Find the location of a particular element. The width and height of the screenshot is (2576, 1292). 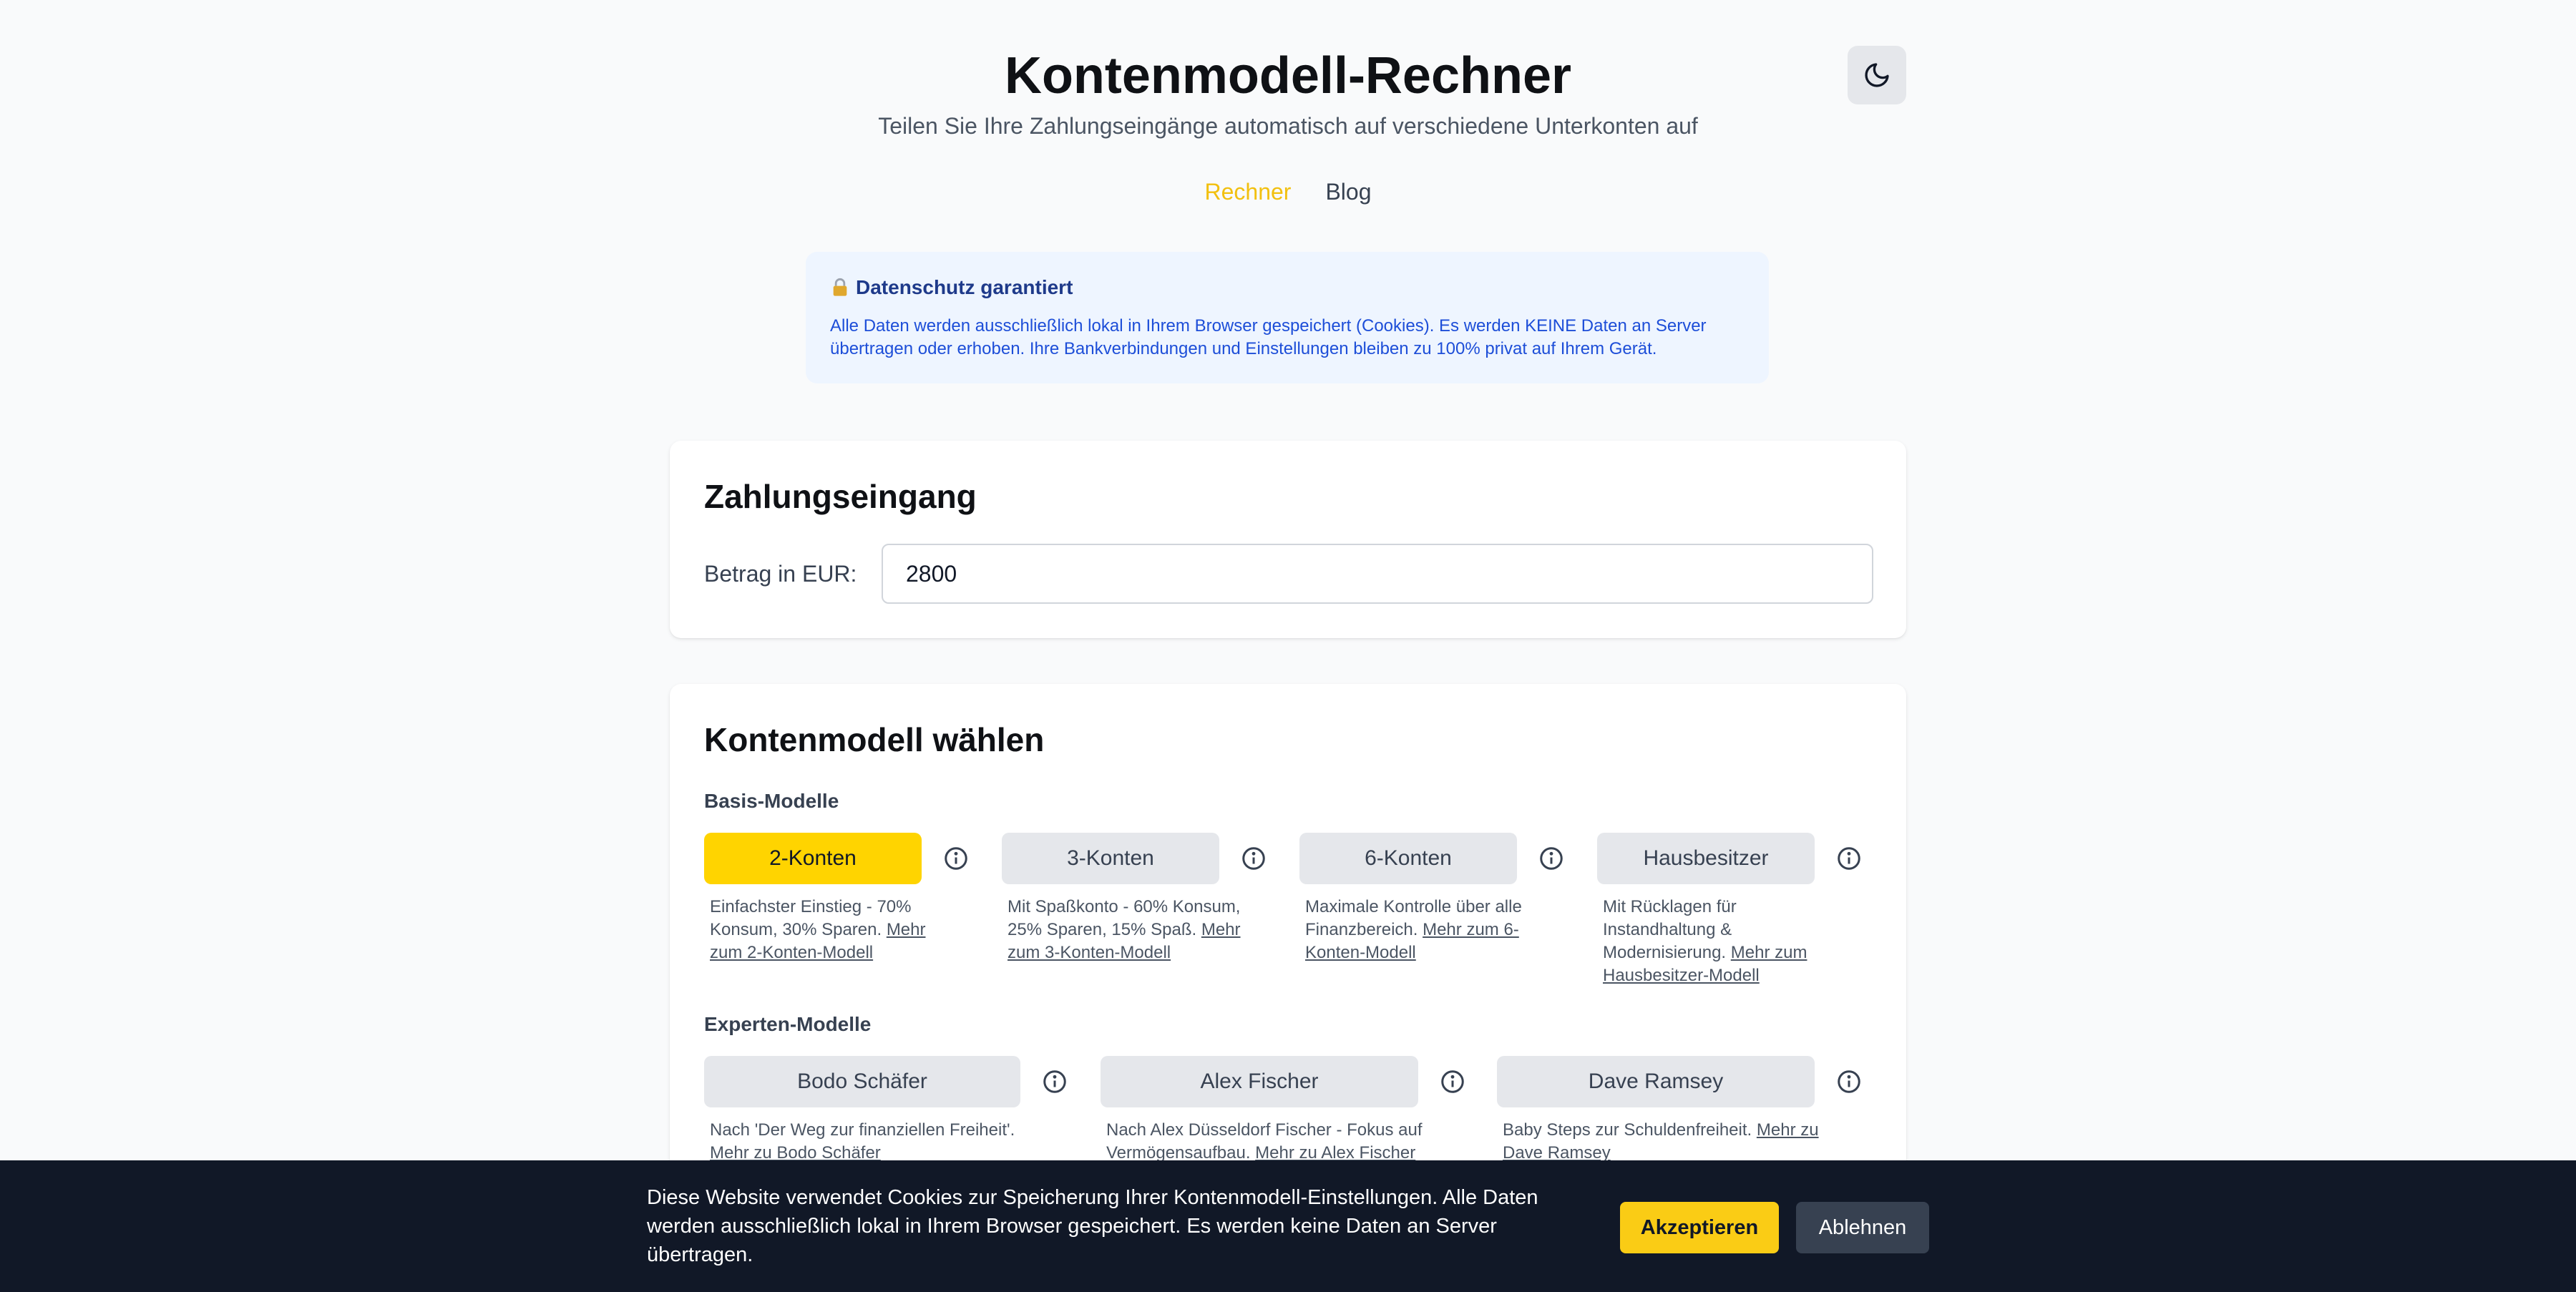

model-link: Mehr zu Alex Fischer is located at coordinates (1335, 1153).